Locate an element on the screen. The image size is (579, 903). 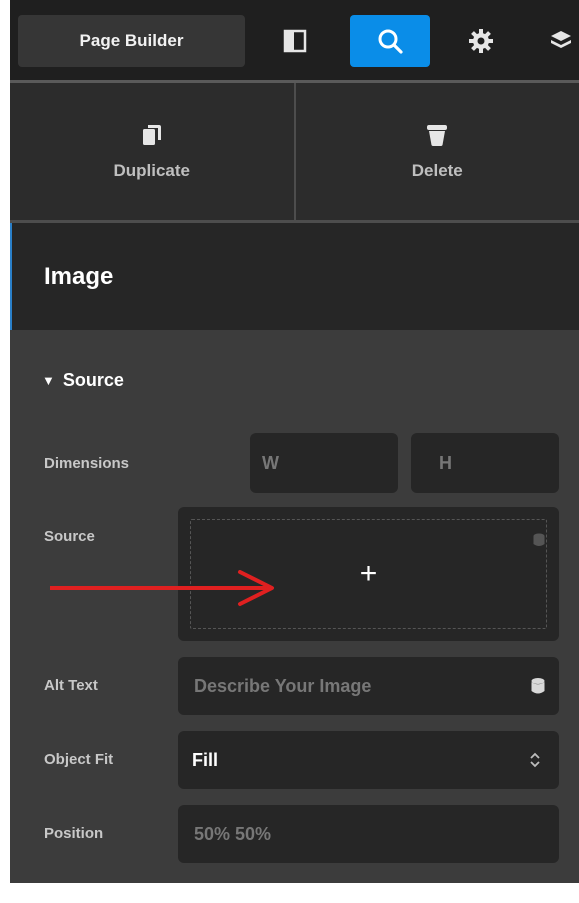
layout-icon is located at coordinates (295, 41).